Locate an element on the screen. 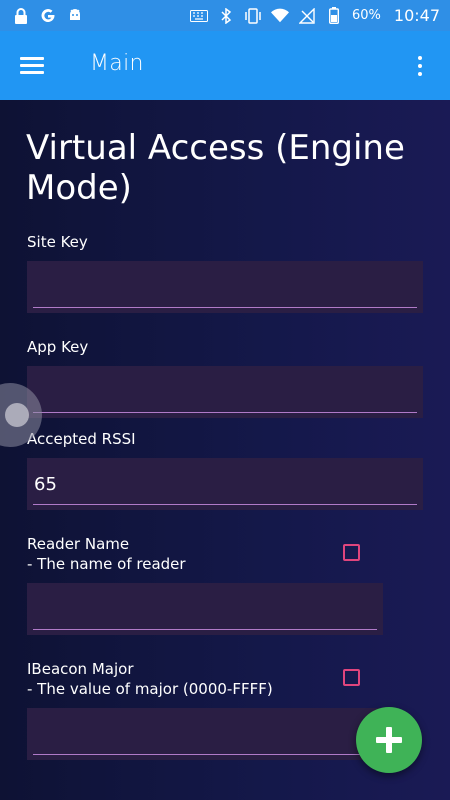 The image size is (450, 800). status-bar-right: 60% 10:47 is located at coordinates (314, 15).